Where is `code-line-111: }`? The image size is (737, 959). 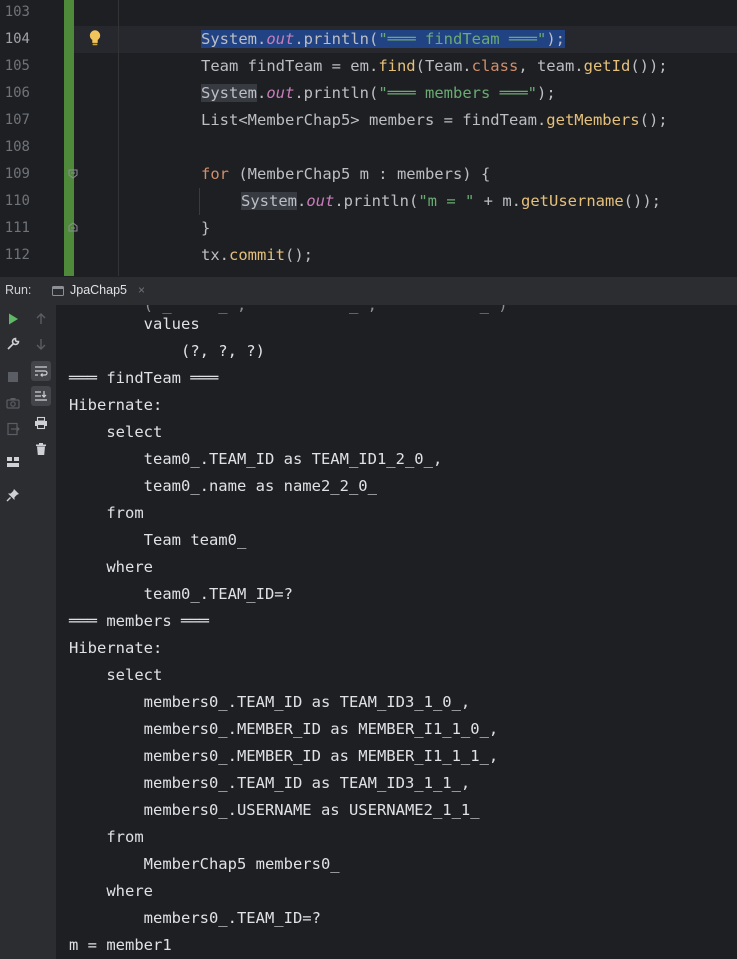
code-line-111: } is located at coordinates (205, 228).